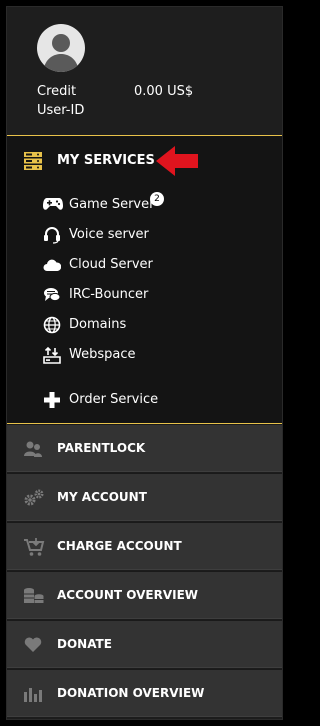 This screenshot has height=726, width=320. I want to click on arrow-left-icon, so click(177, 163).